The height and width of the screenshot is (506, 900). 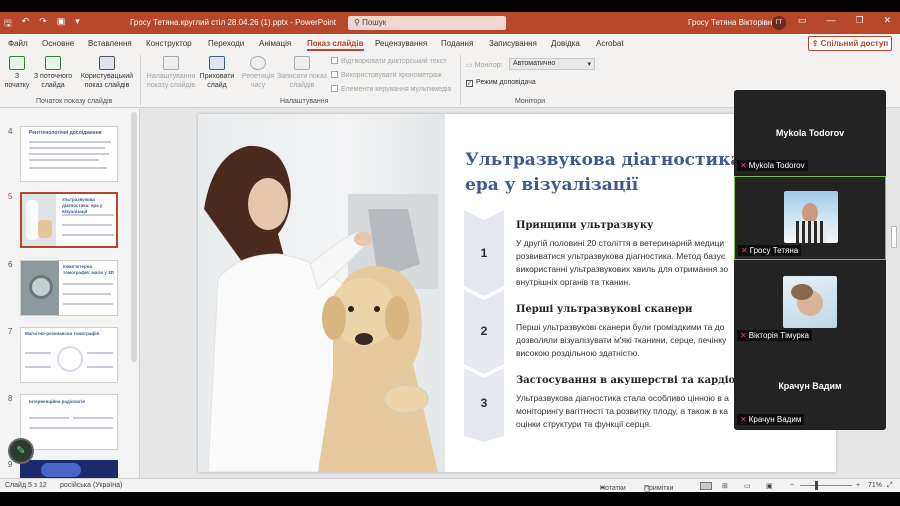 I want to click on tab-insert: Вставлення, so click(x=110, y=43).